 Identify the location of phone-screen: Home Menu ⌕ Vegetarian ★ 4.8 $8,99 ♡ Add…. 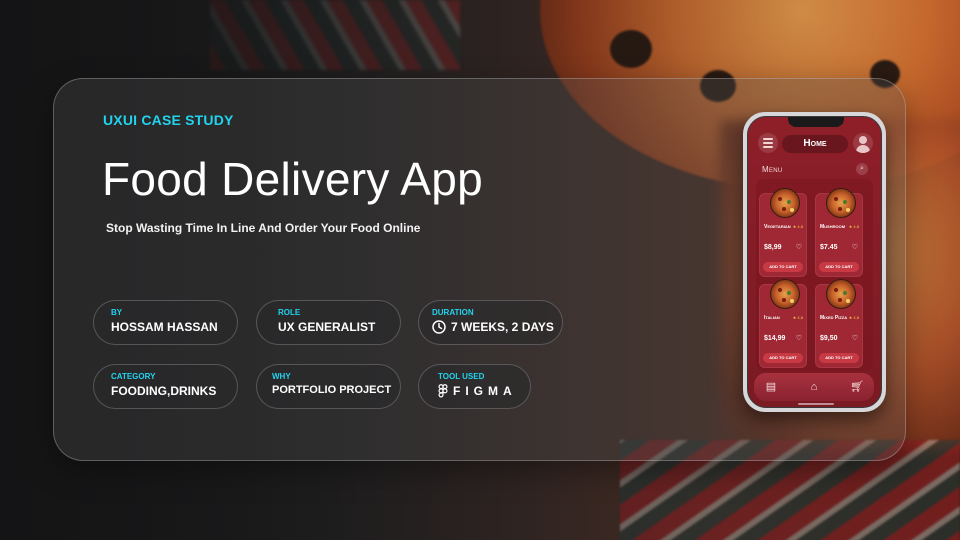
(814, 262).